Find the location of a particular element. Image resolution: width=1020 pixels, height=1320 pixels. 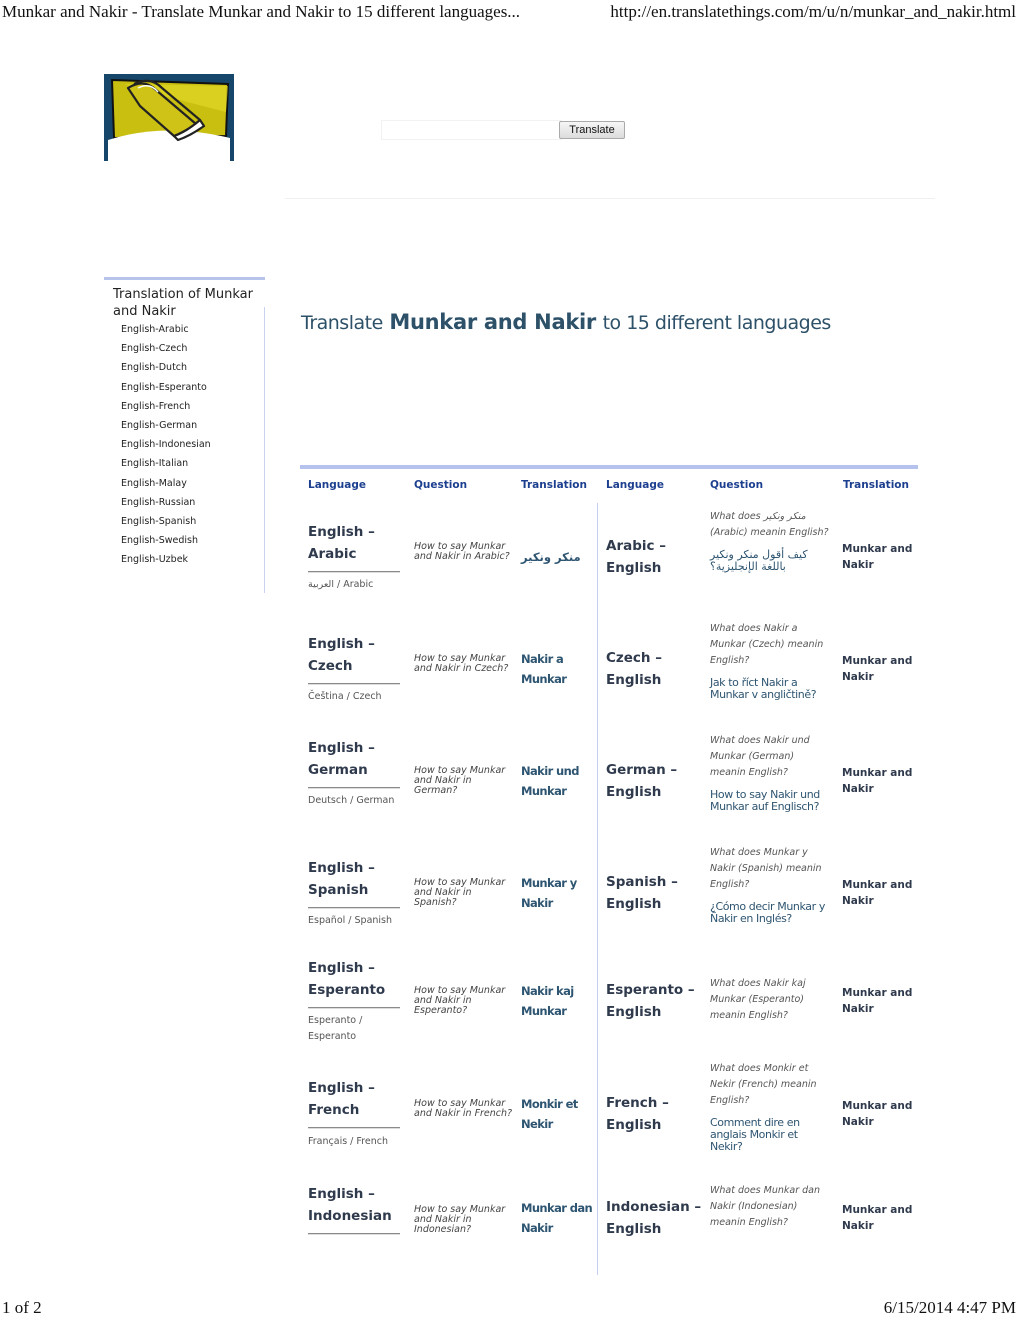

language-pair-right: Spanish – English is located at coordinates (654, 893).